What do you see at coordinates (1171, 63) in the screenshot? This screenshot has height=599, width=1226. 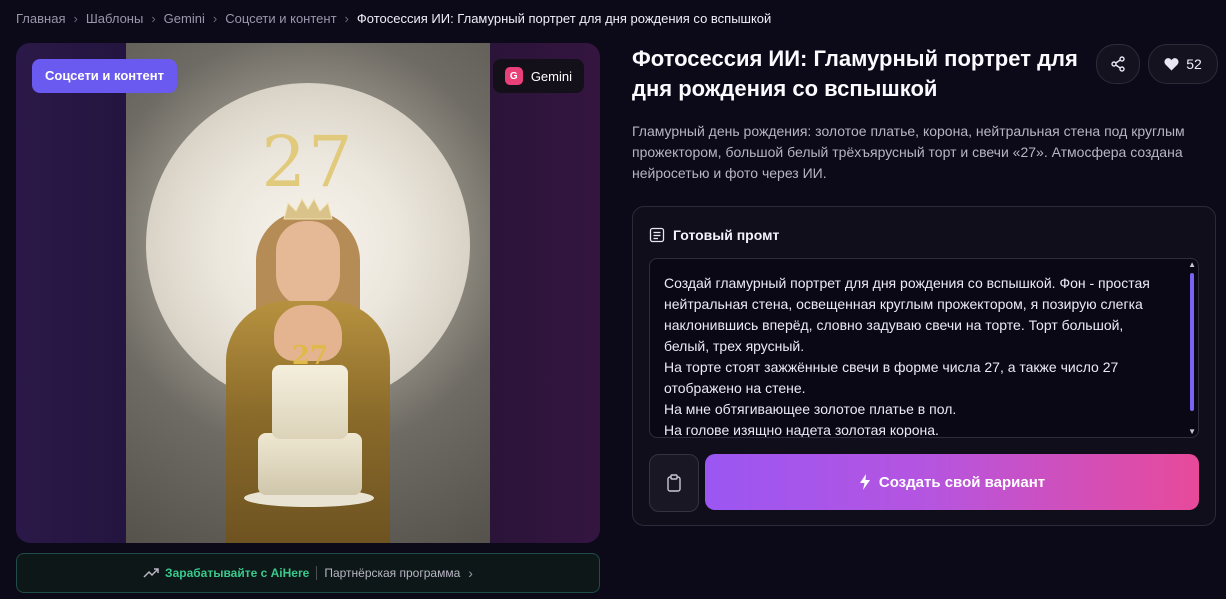 I see `heart-icon` at bounding box center [1171, 63].